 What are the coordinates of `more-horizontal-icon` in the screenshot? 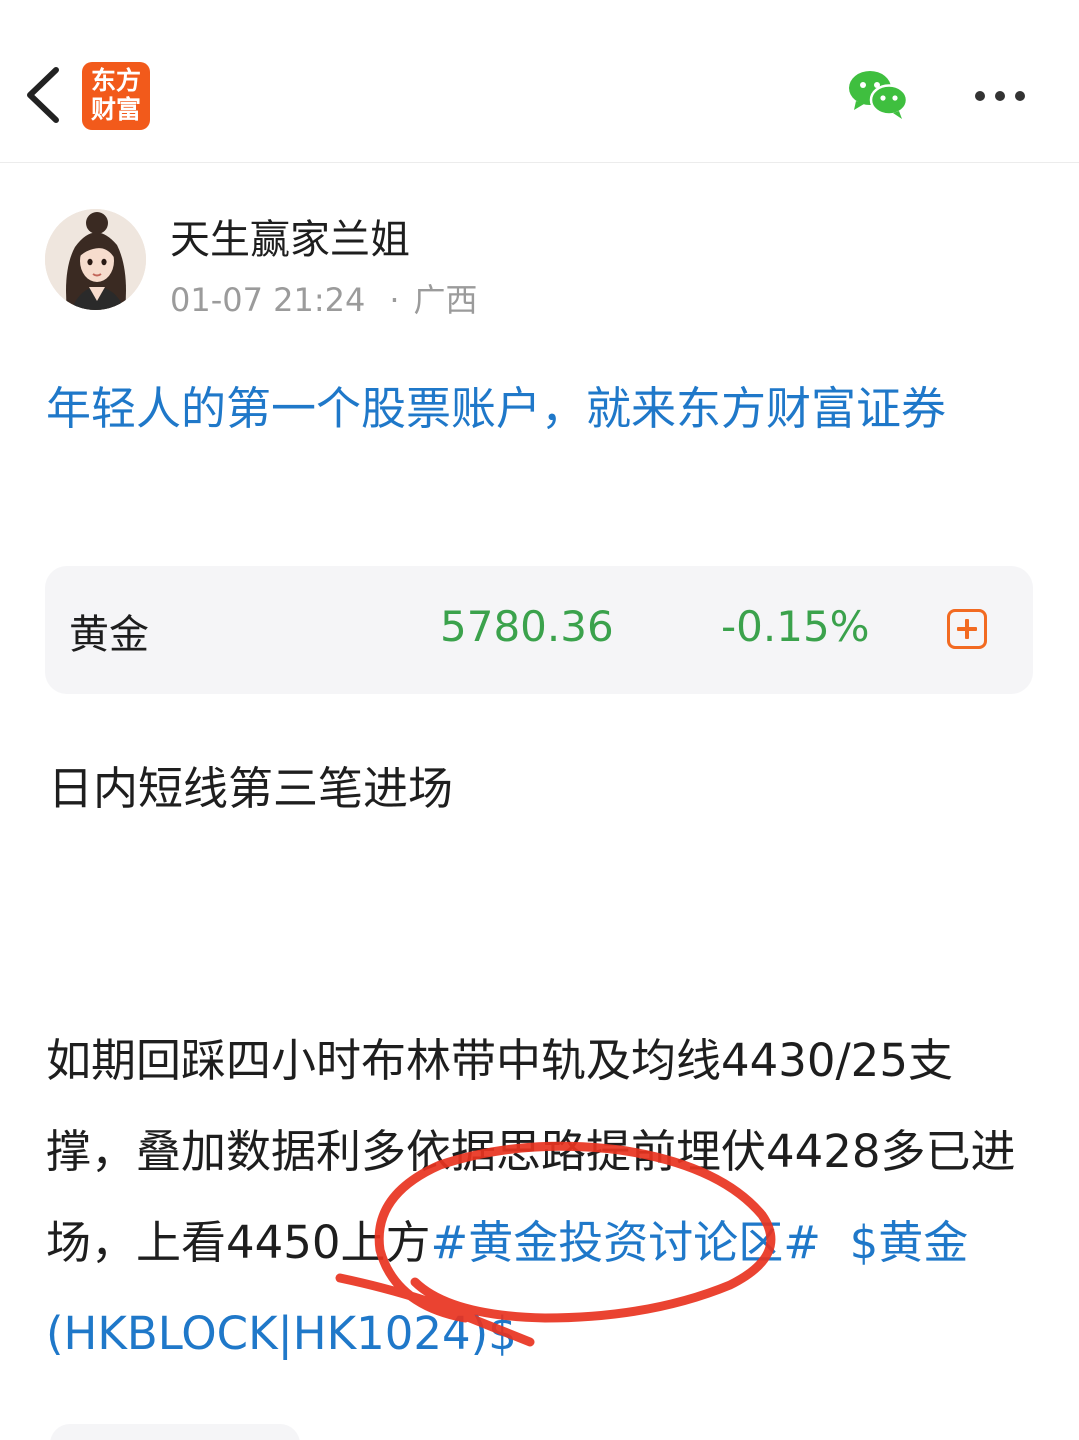 It's located at (1000, 96).